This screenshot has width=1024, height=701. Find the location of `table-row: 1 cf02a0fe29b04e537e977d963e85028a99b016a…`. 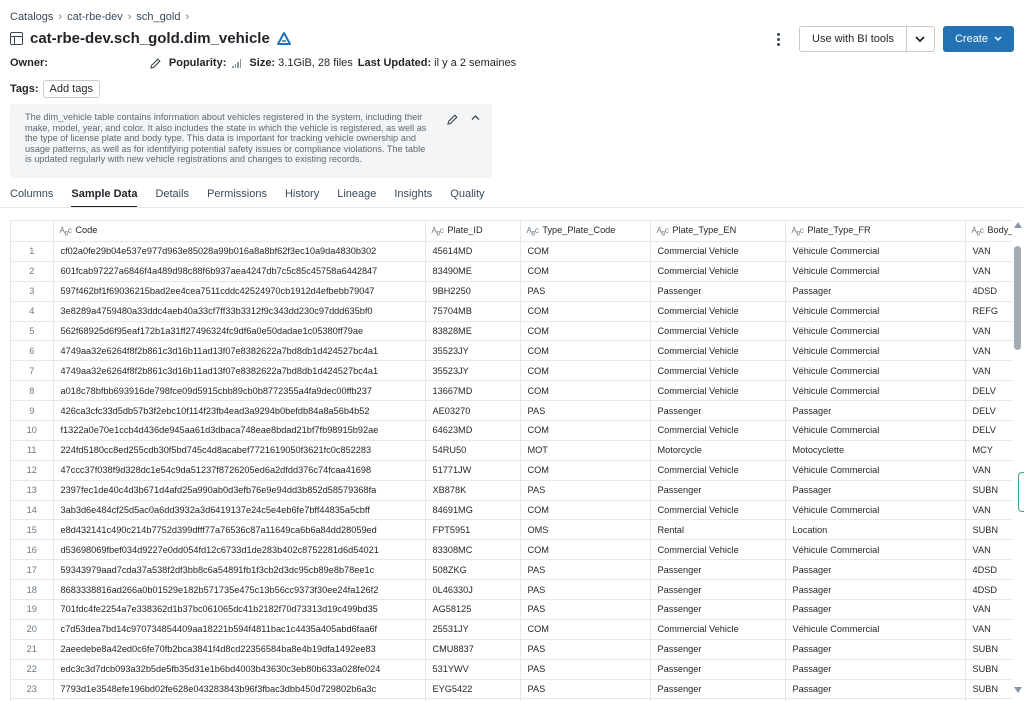

table-row: 1 cf02a0fe29b04e537e977d963e85028a99b016a… is located at coordinates (511, 251).